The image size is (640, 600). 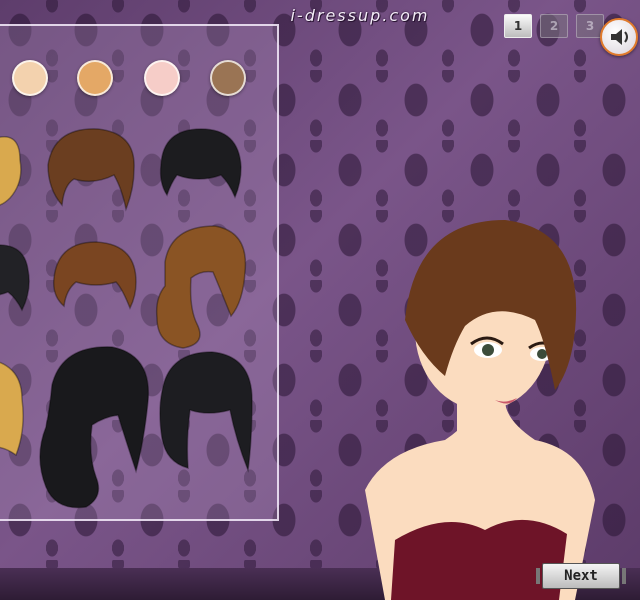 What do you see at coordinates (95, 275) in the screenshot?
I see `hairstyle-brown-short-bob` at bounding box center [95, 275].